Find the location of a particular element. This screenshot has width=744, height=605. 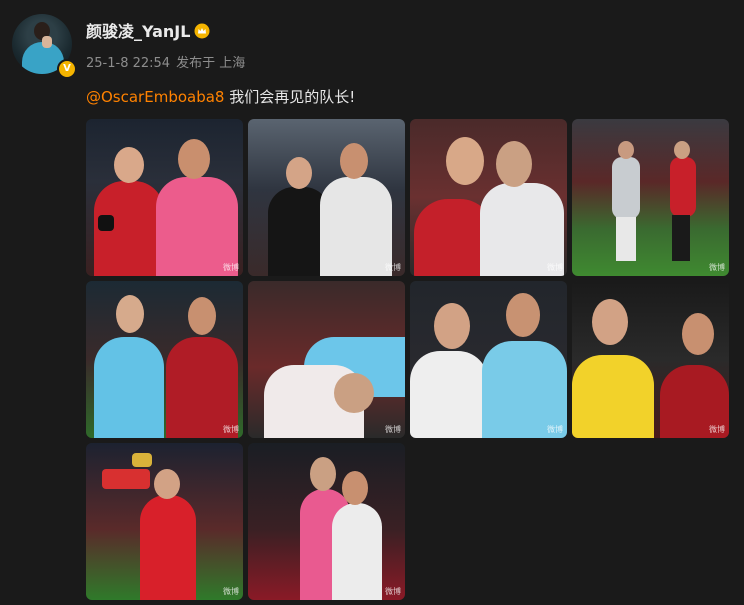

photo-2: 微博 is located at coordinates (326, 197).